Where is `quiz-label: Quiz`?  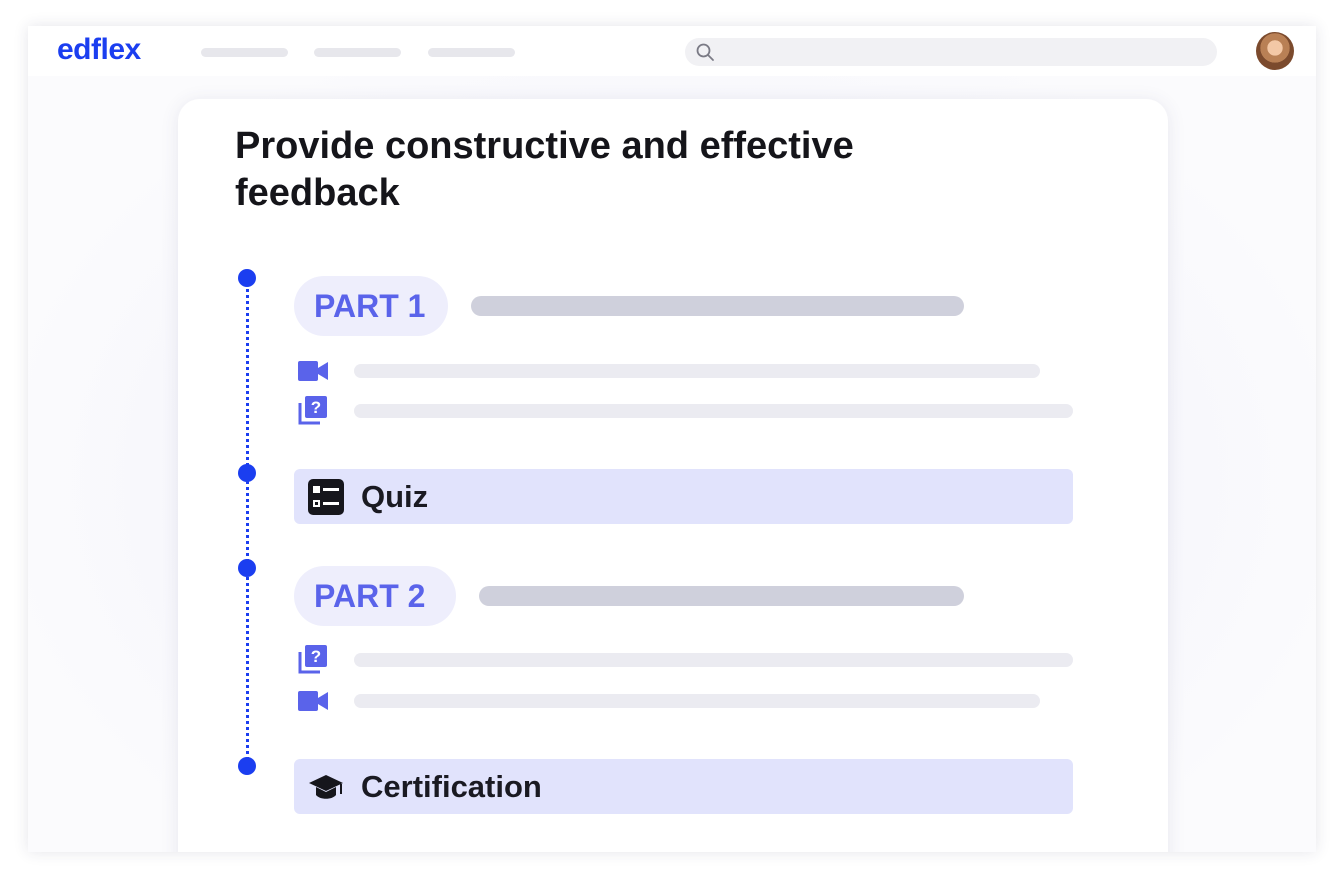
quiz-label: Quiz is located at coordinates (395, 496).